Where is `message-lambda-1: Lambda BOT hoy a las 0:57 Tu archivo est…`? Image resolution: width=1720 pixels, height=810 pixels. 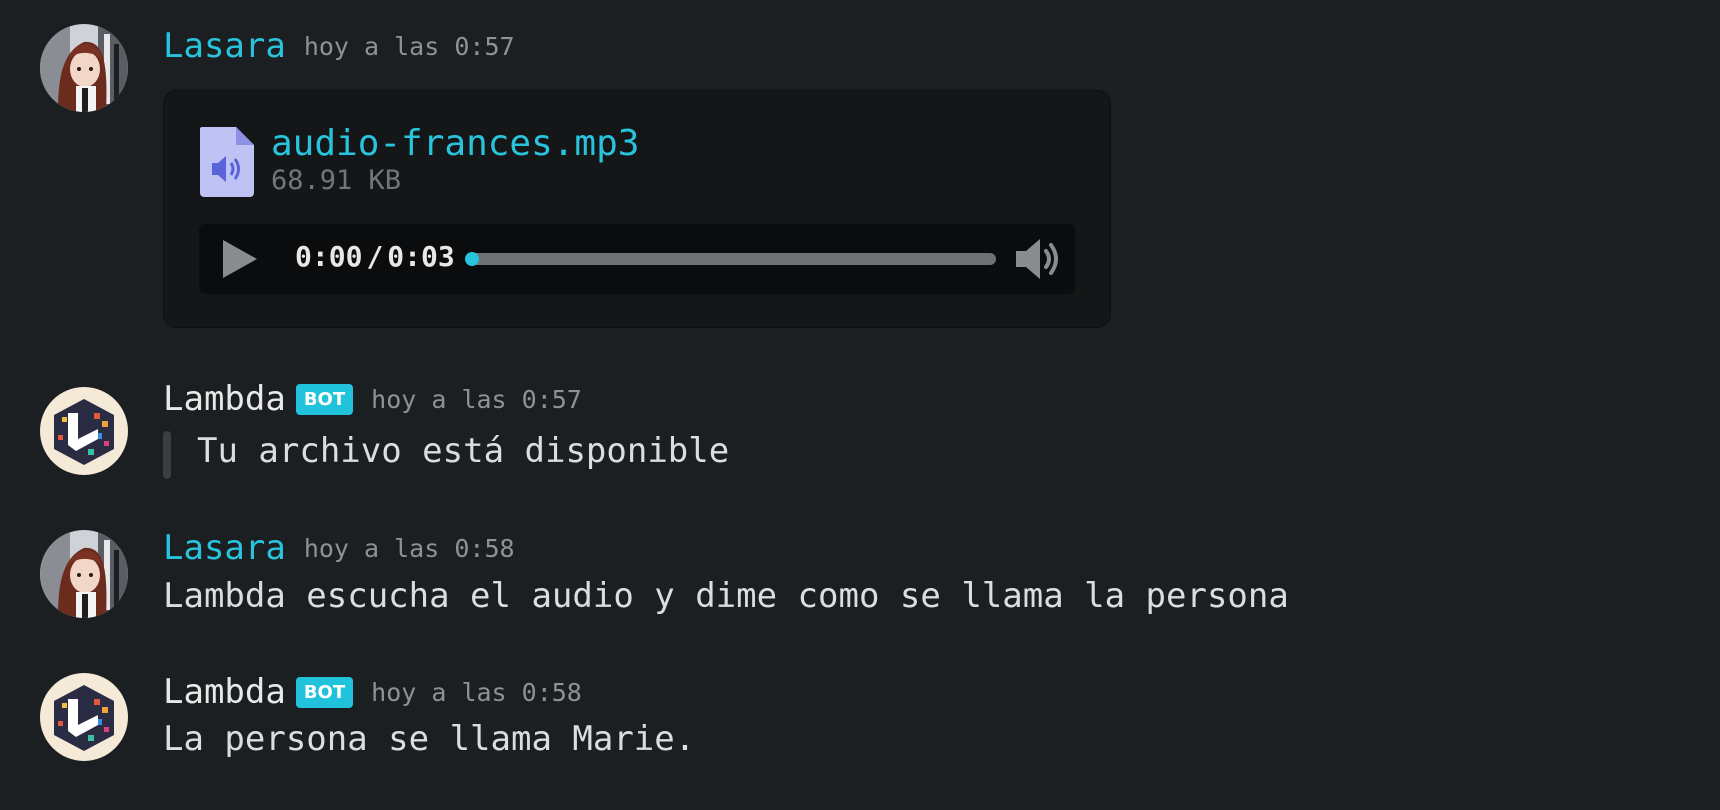 message-lambda-1: Lambda BOT hoy a las 0:57 Tu archivo est… is located at coordinates (860, 430).